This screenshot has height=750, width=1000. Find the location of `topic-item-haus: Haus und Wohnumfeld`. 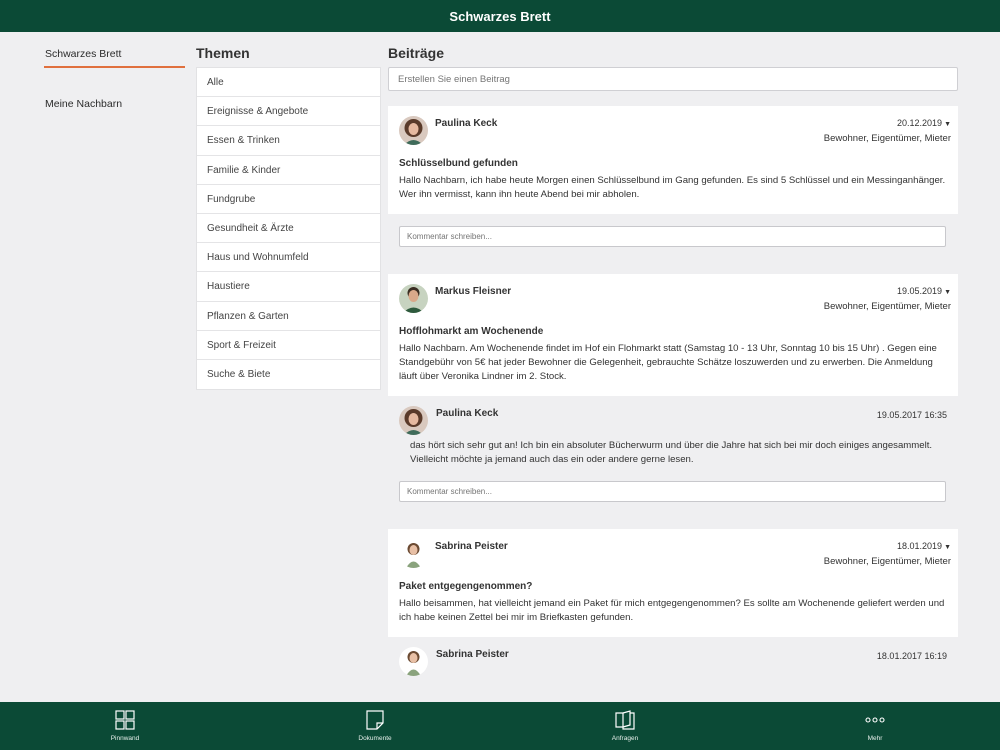

topic-item-haus: Haus und Wohnumfeld is located at coordinates (288, 258).